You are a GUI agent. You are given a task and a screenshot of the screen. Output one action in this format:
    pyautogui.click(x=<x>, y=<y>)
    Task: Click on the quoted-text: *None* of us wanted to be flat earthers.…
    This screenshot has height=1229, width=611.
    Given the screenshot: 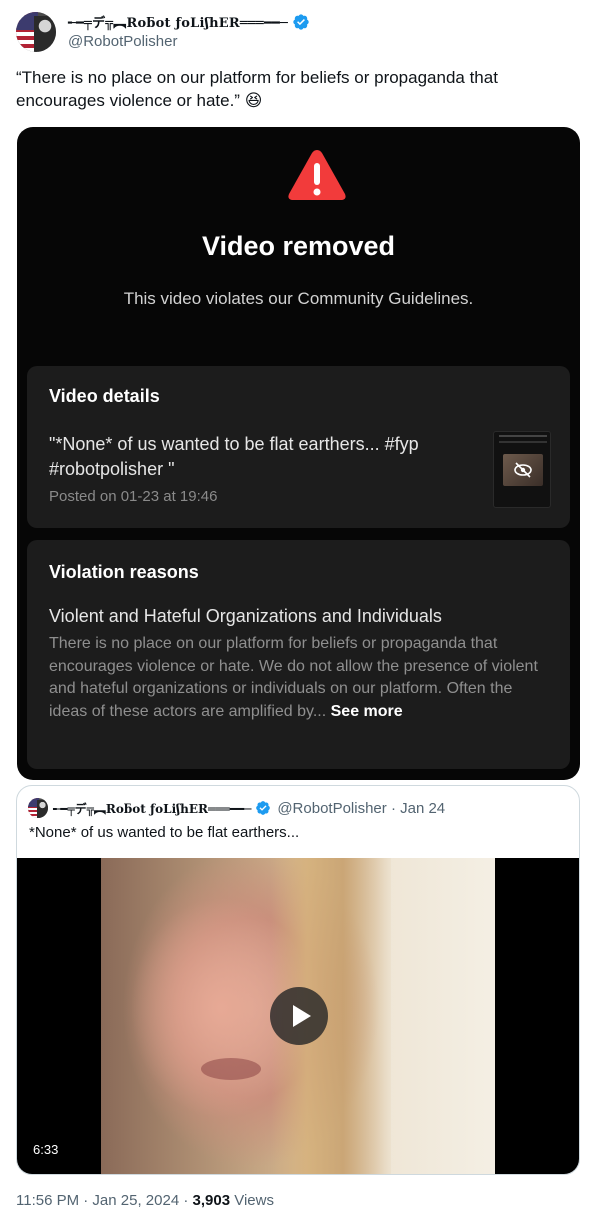 What is the action you would take?
    pyautogui.click(x=164, y=832)
    